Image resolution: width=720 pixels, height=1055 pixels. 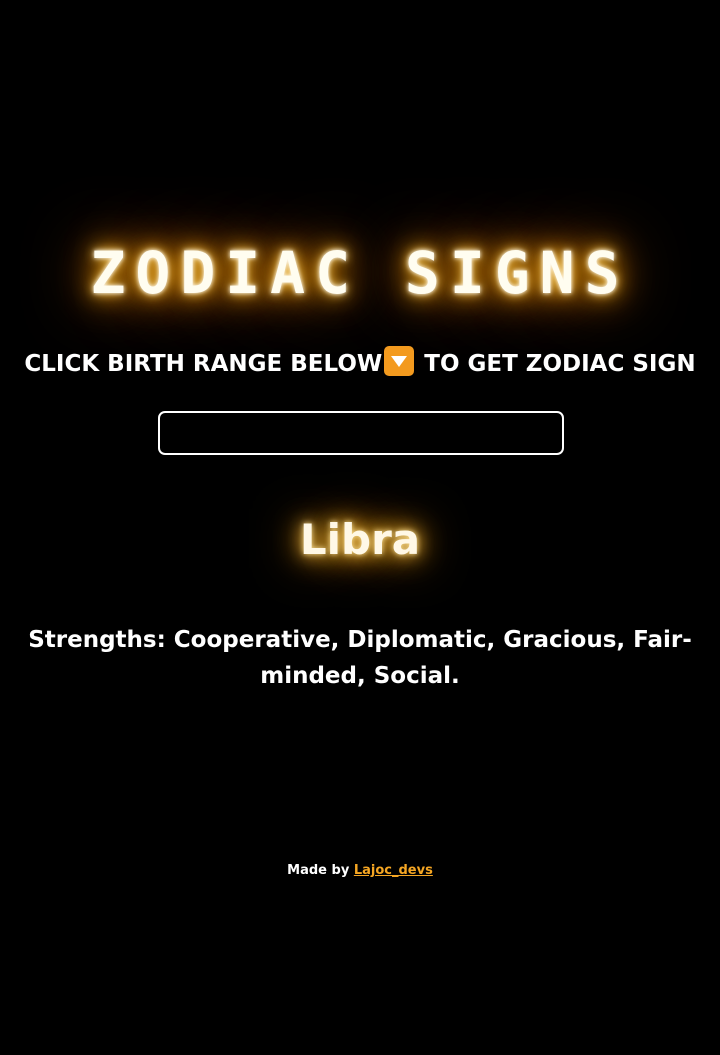 What do you see at coordinates (360, 273) in the screenshot?
I see `page-title: ZODIAC SIGNS` at bounding box center [360, 273].